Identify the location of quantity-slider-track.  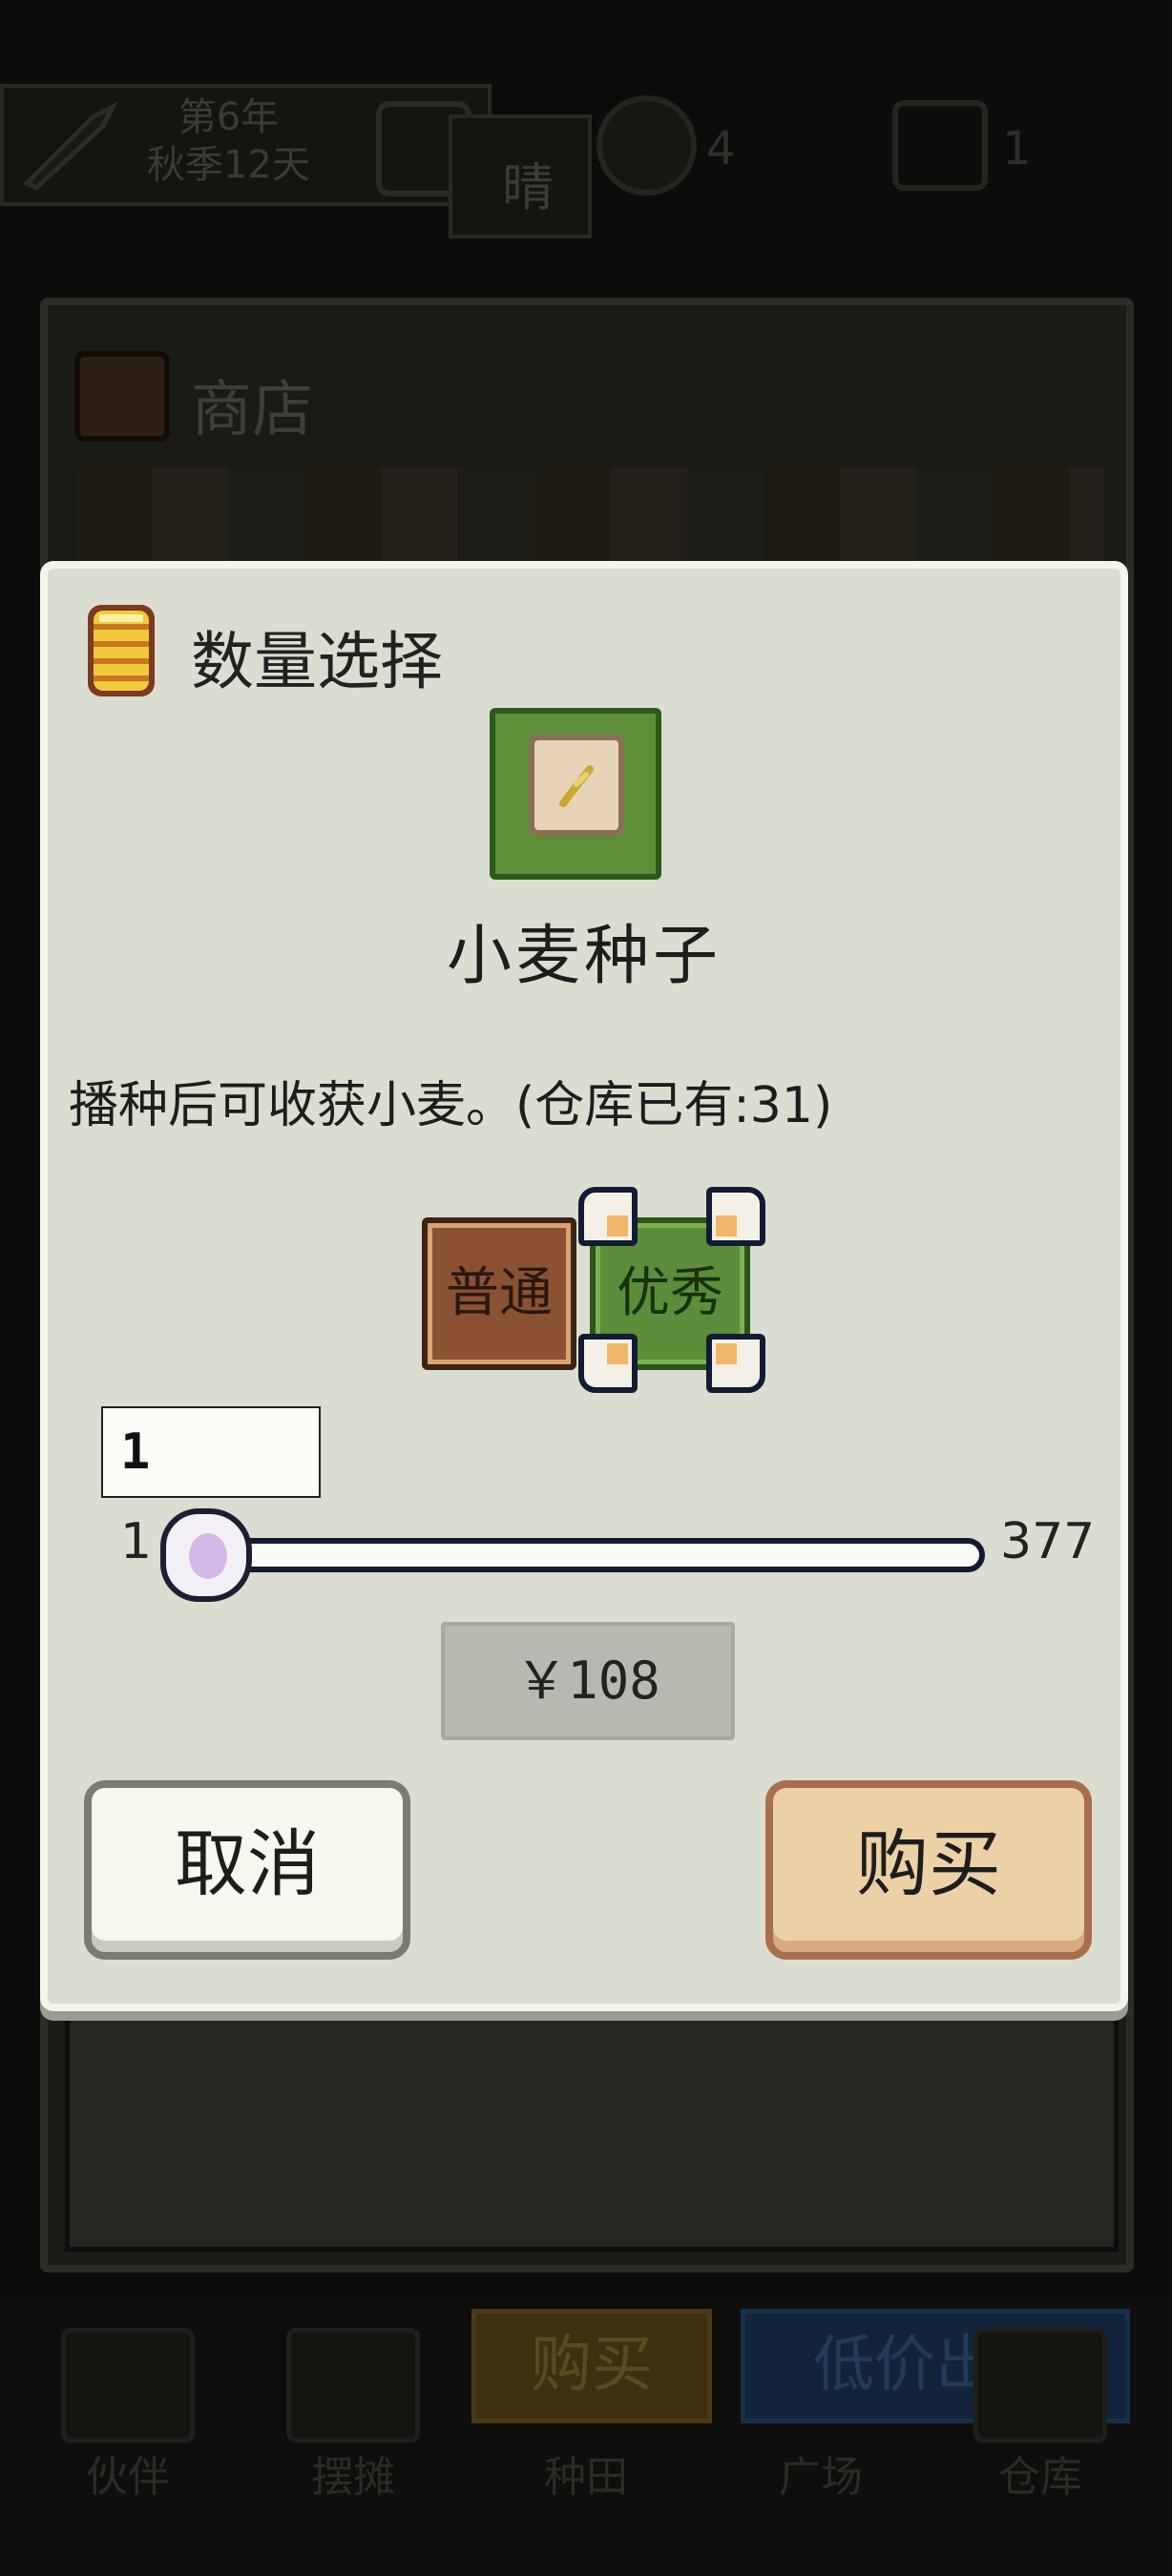
(592, 1555).